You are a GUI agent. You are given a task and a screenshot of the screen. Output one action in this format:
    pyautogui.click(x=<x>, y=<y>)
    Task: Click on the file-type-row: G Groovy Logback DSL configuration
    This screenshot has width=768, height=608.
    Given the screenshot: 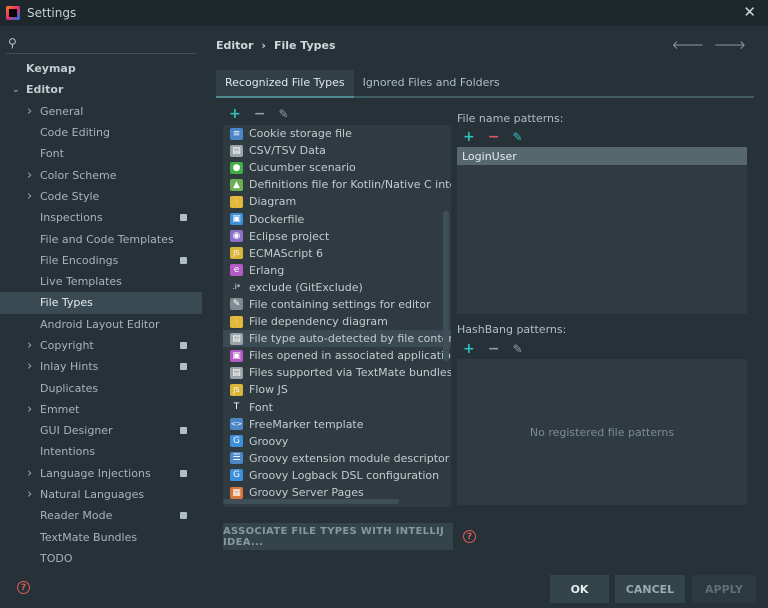 What is the action you would take?
    pyautogui.click(x=337, y=475)
    